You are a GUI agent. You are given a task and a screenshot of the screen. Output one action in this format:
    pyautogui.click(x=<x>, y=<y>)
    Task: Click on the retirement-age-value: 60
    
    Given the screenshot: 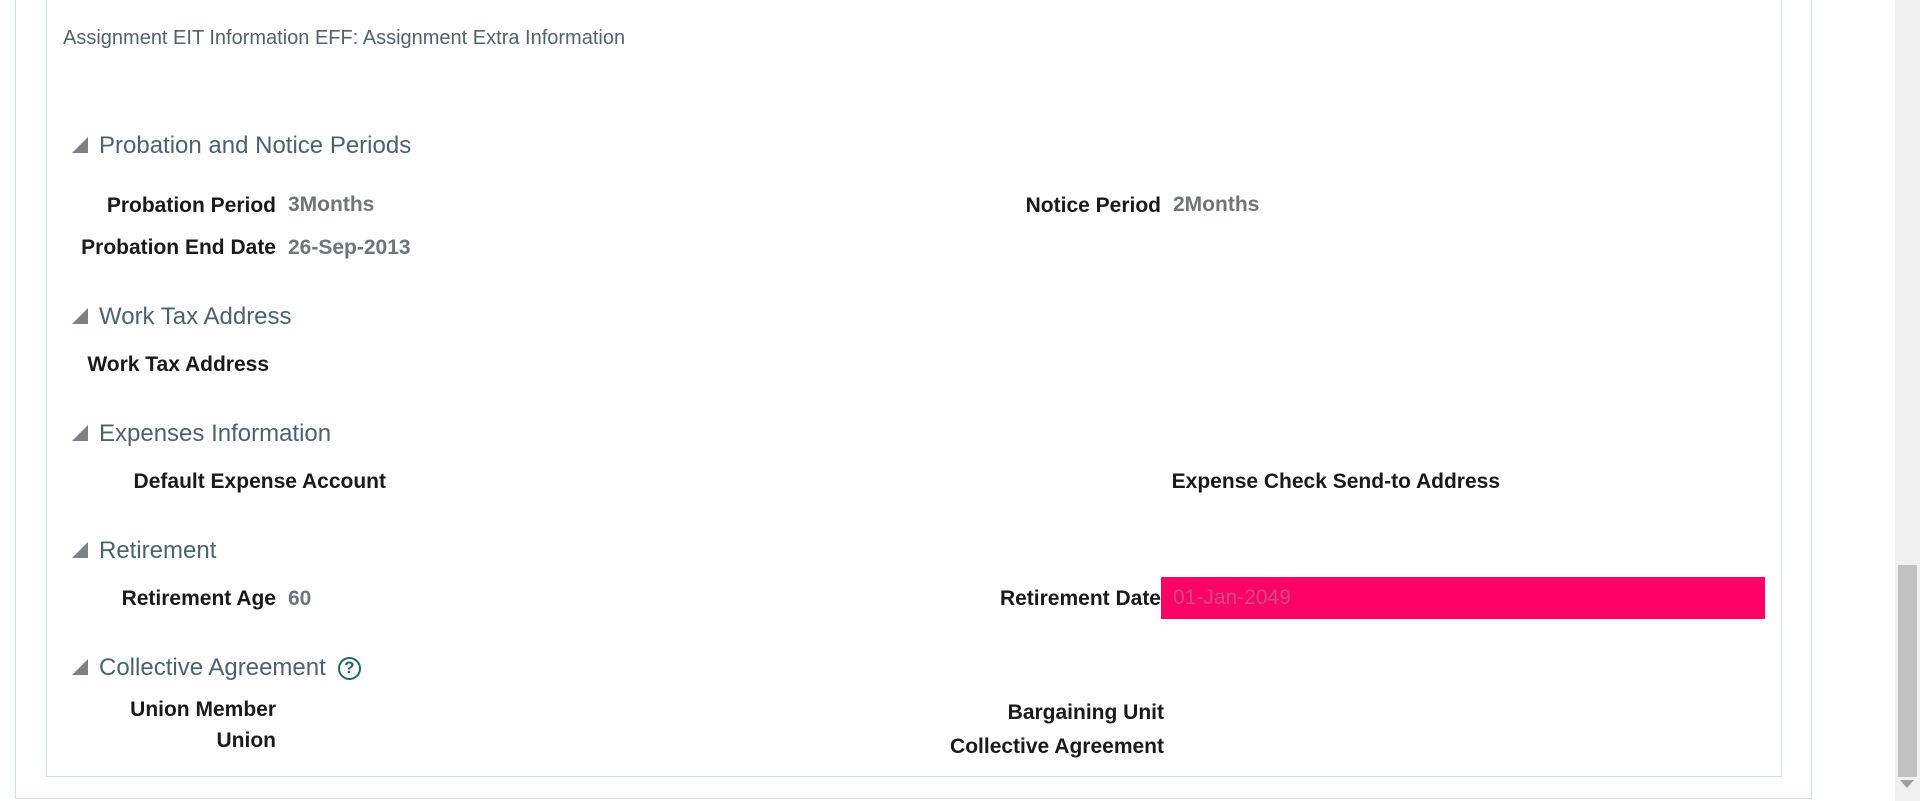 What is the action you would take?
    pyautogui.click(x=300, y=598)
    